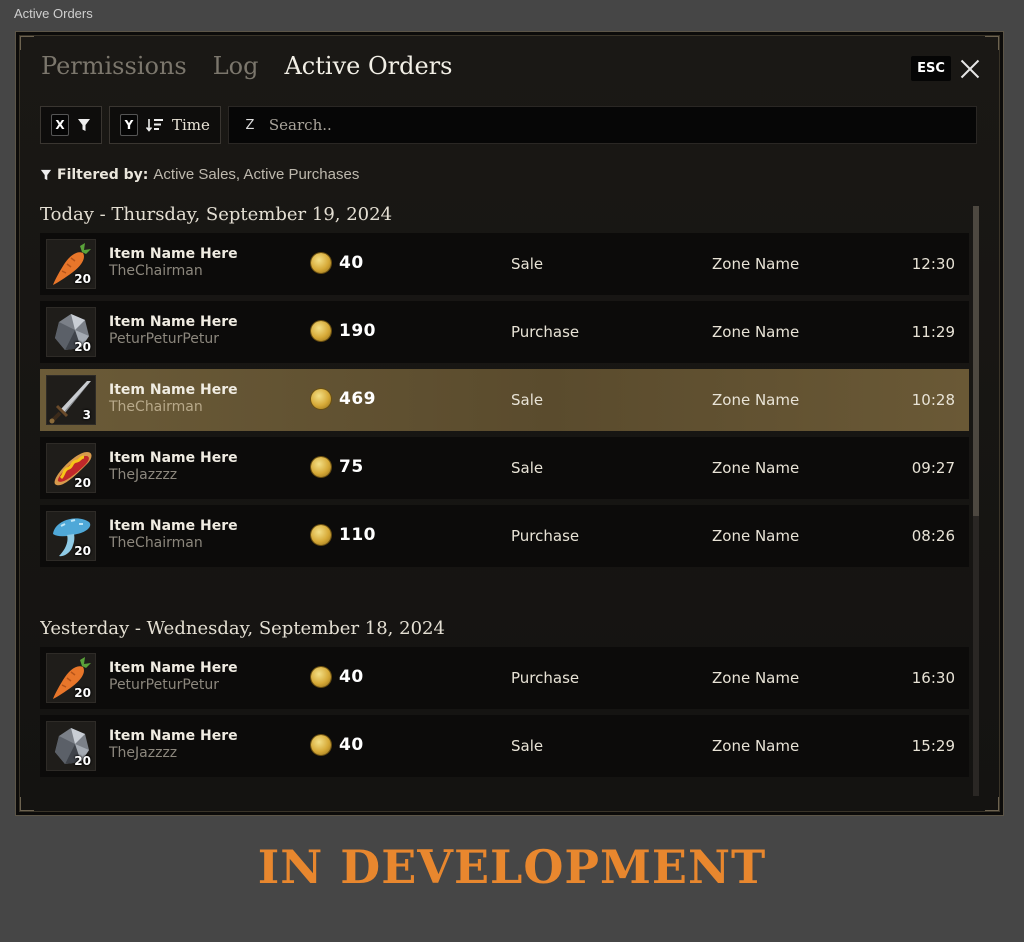 This screenshot has width=1024, height=942. I want to click on seller-name: TheJazzzz, so click(143, 753).